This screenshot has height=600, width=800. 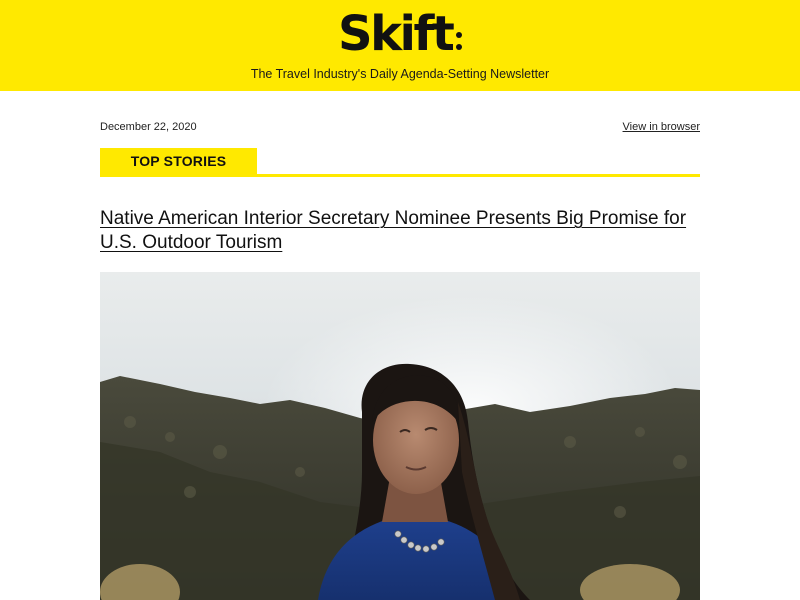 I want to click on issue-date: December 22, 2020, so click(x=148, y=127).